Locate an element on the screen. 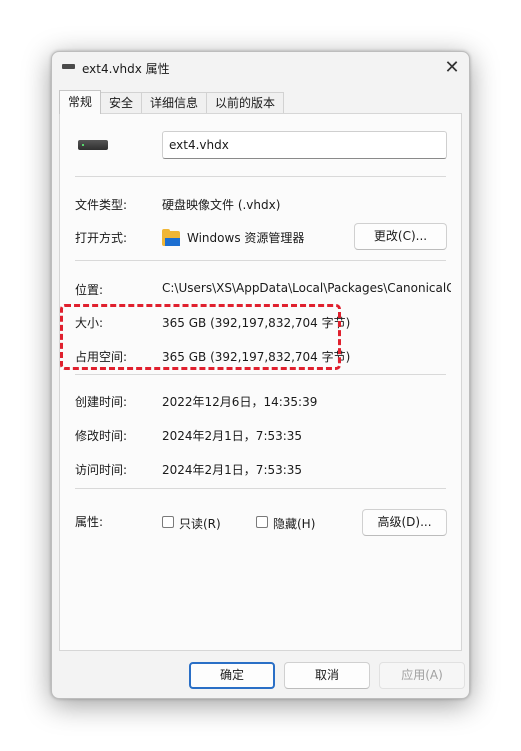 This screenshot has width=521, height=751. location-label: 位置: is located at coordinates (89, 290).